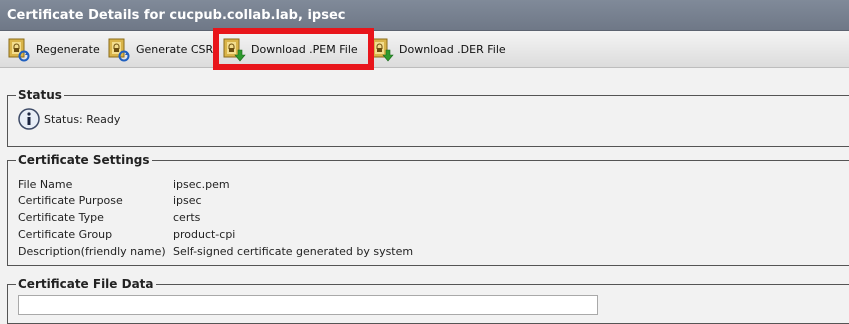 The image size is (849, 324). What do you see at coordinates (92, 251) in the screenshot?
I see `description-label: Description(friendly name)` at bounding box center [92, 251].